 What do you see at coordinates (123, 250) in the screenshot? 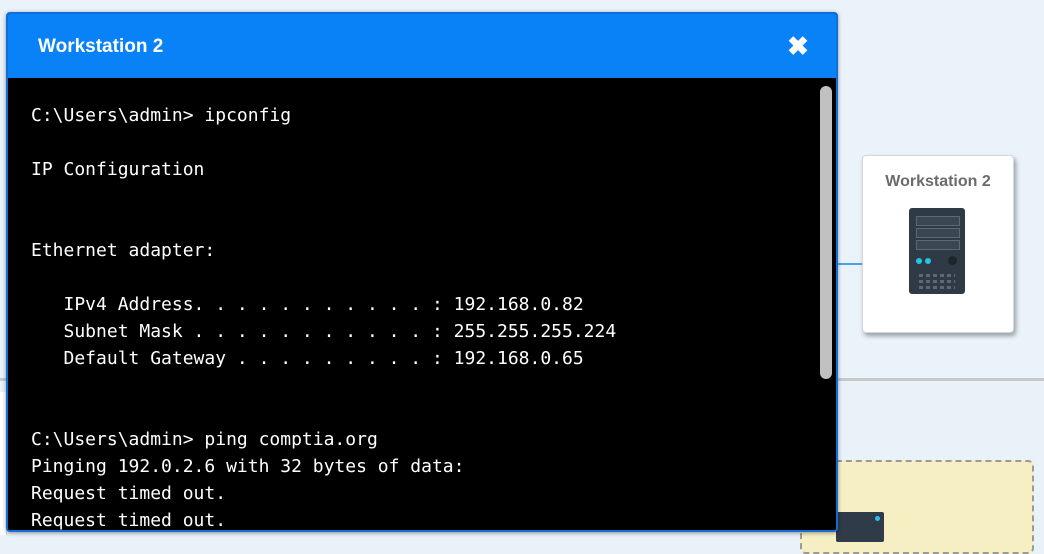
I see `terminal-line: Ethernet adapter:` at bounding box center [123, 250].